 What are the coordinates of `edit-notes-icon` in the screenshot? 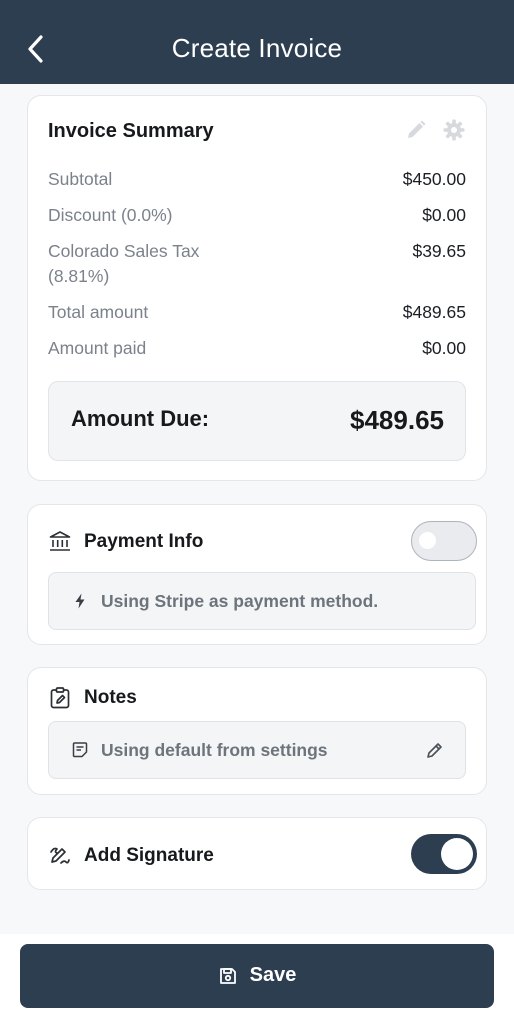 It's located at (435, 750).